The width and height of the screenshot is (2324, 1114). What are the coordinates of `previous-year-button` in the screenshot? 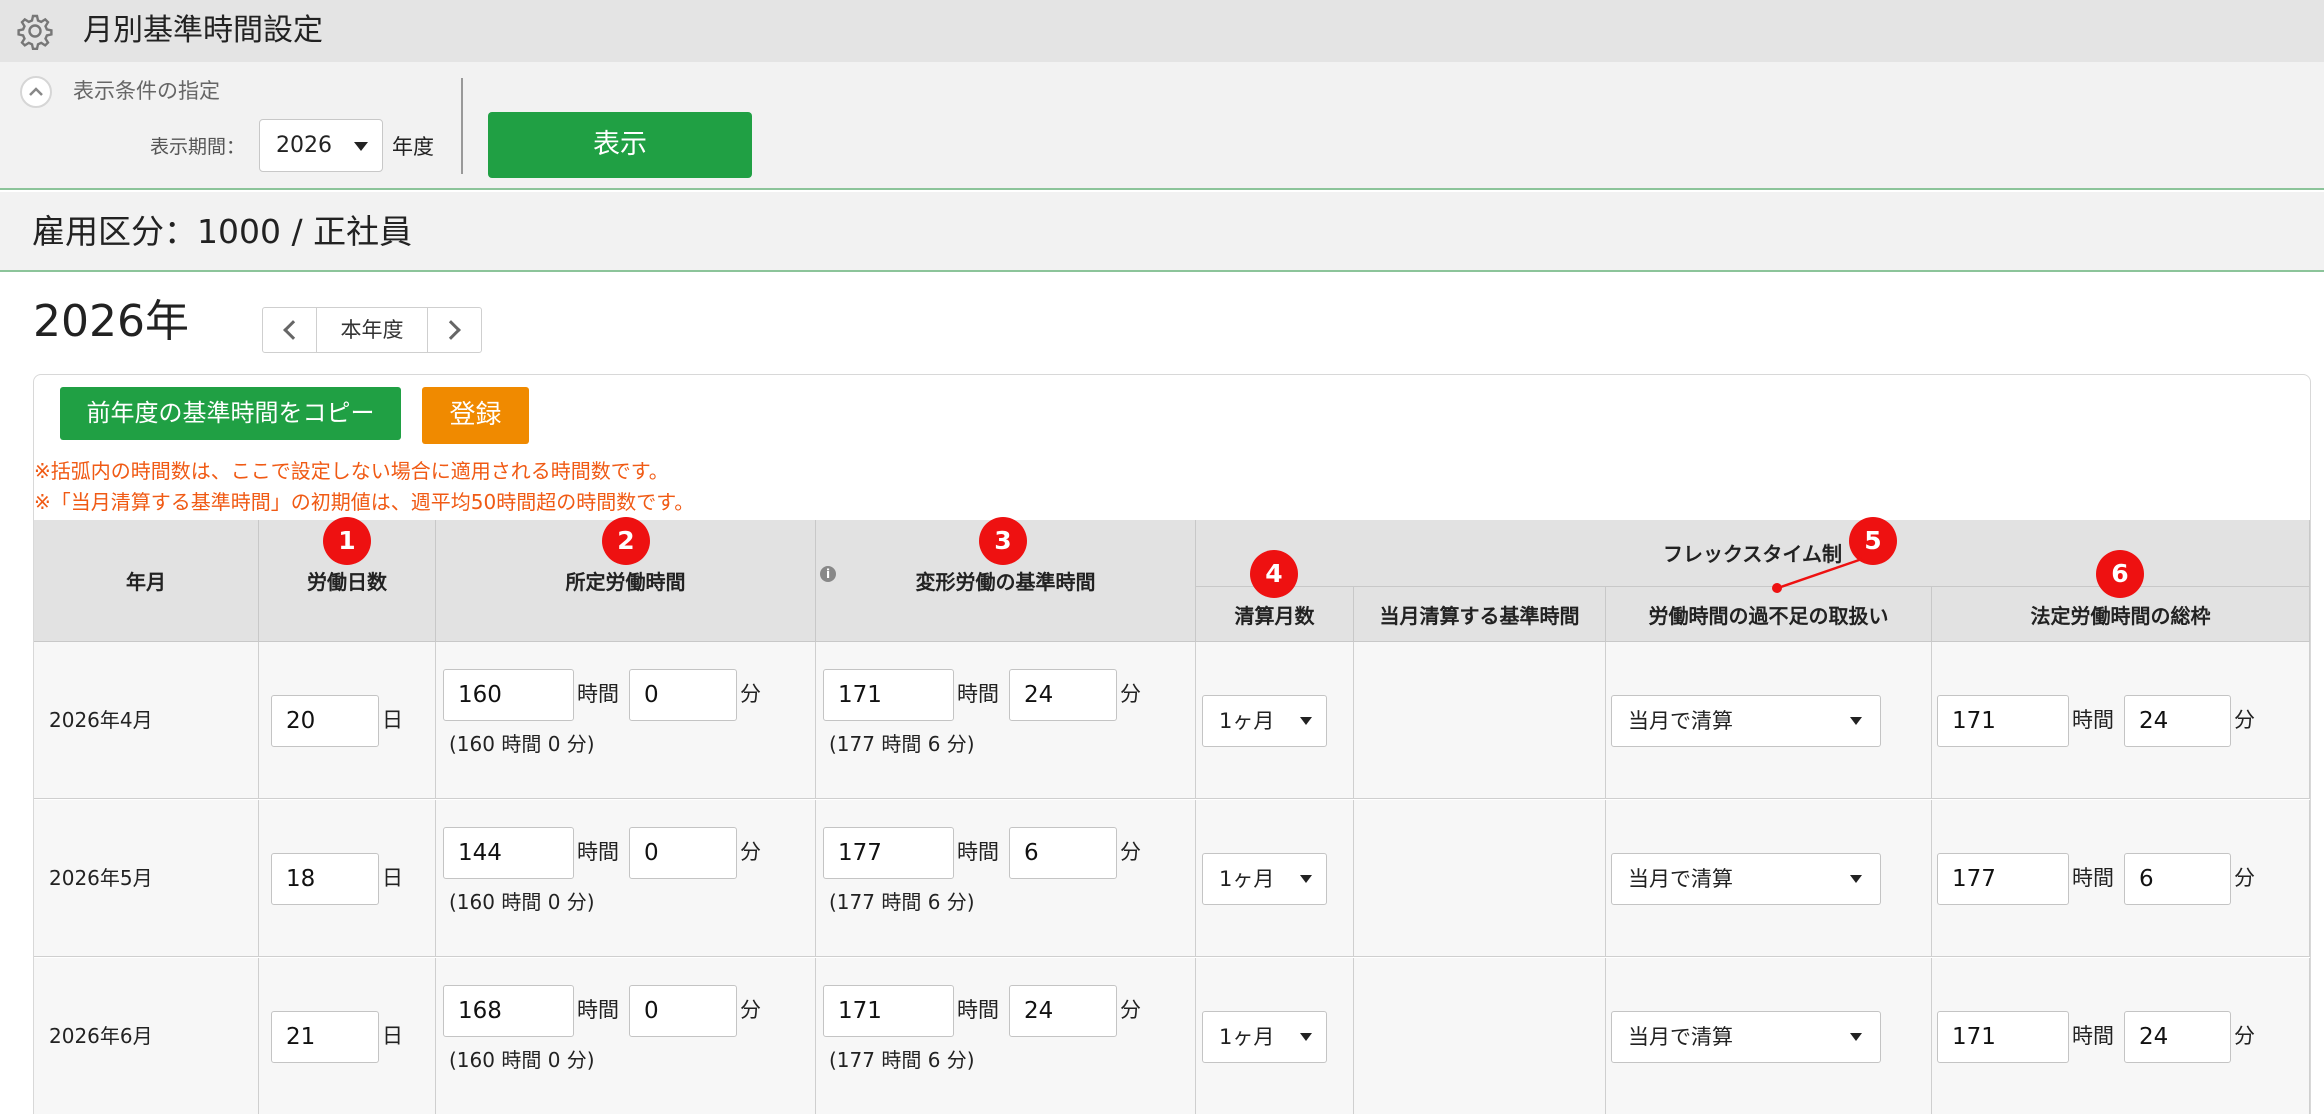 It's located at (290, 330).